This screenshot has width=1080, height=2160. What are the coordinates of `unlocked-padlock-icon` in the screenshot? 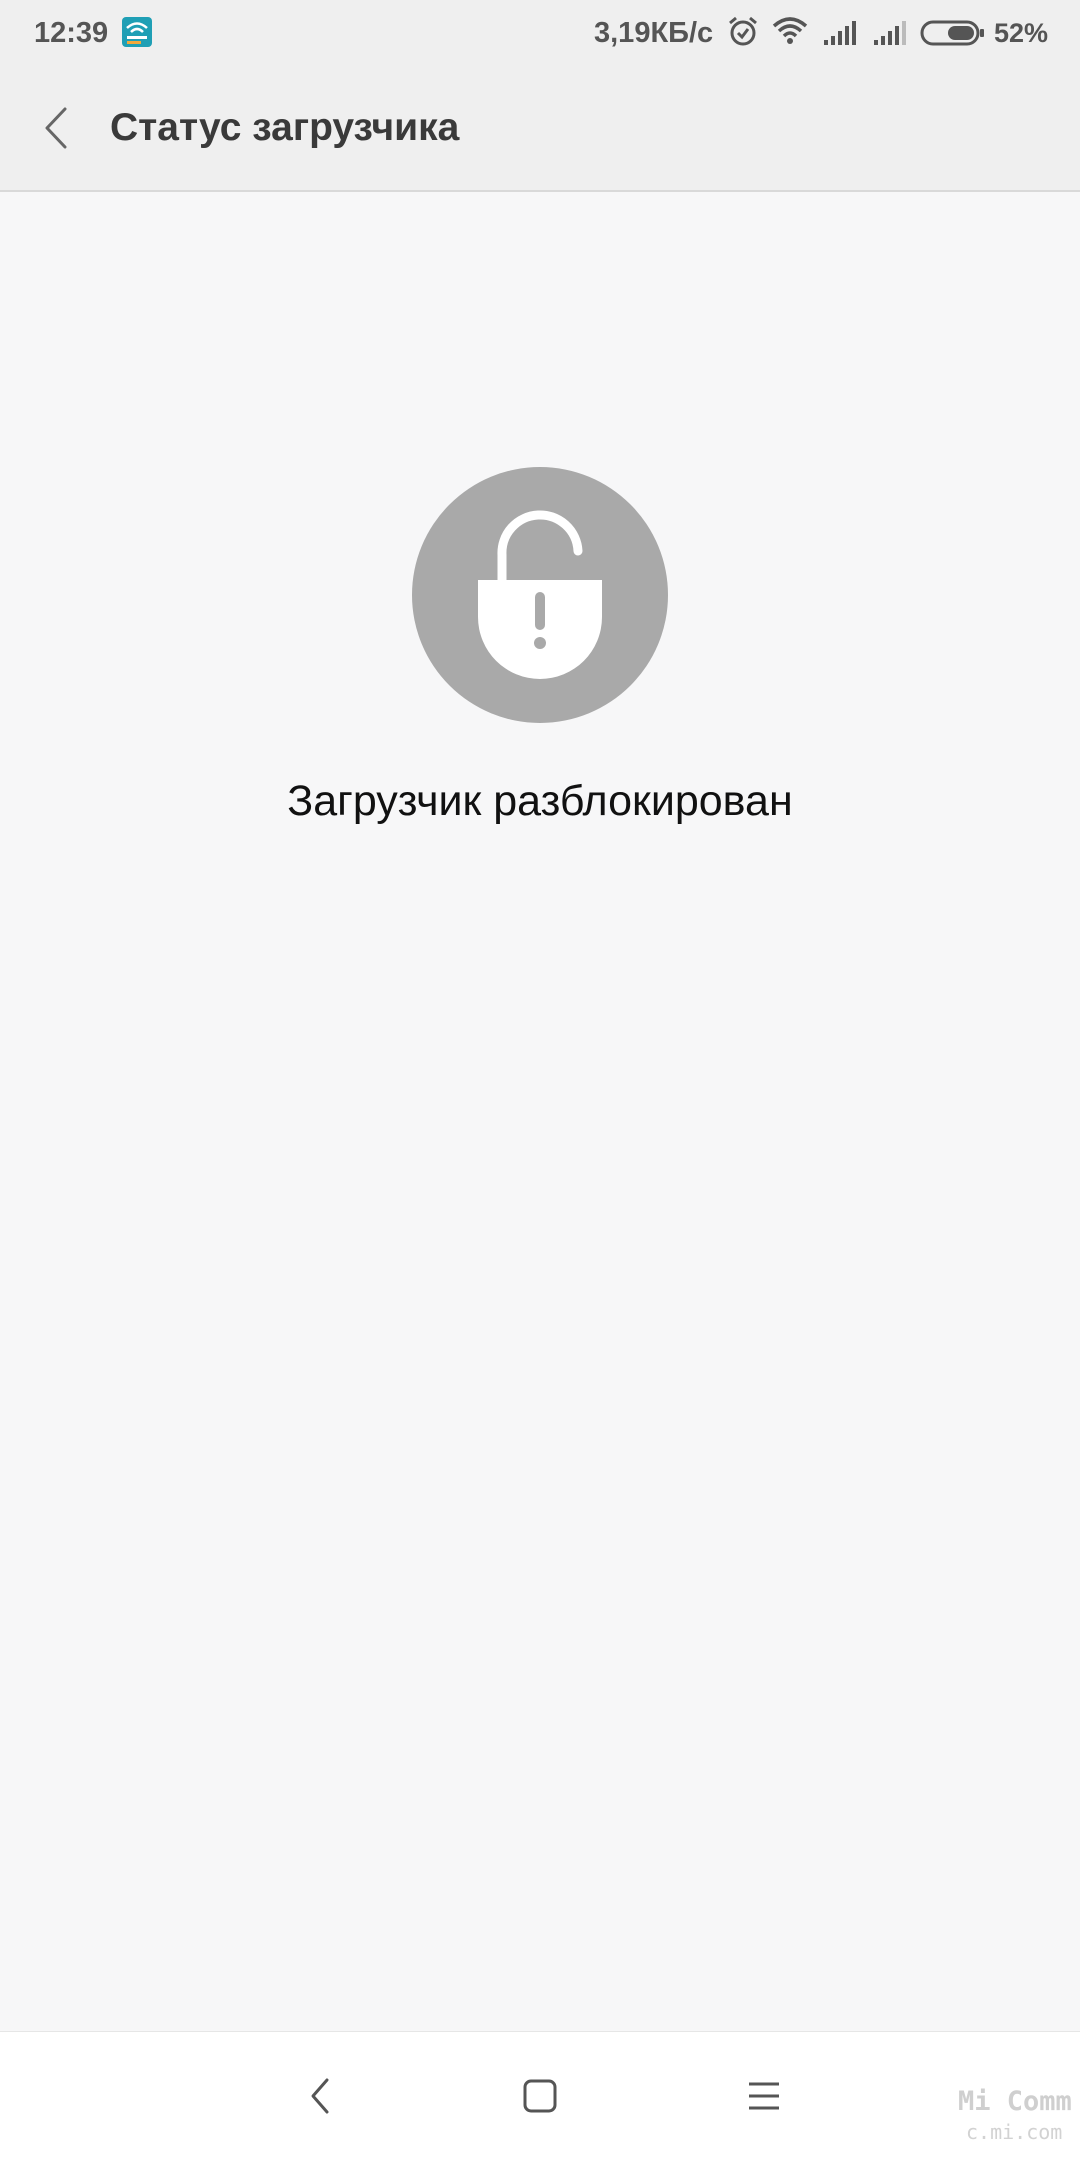 It's located at (540, 594).